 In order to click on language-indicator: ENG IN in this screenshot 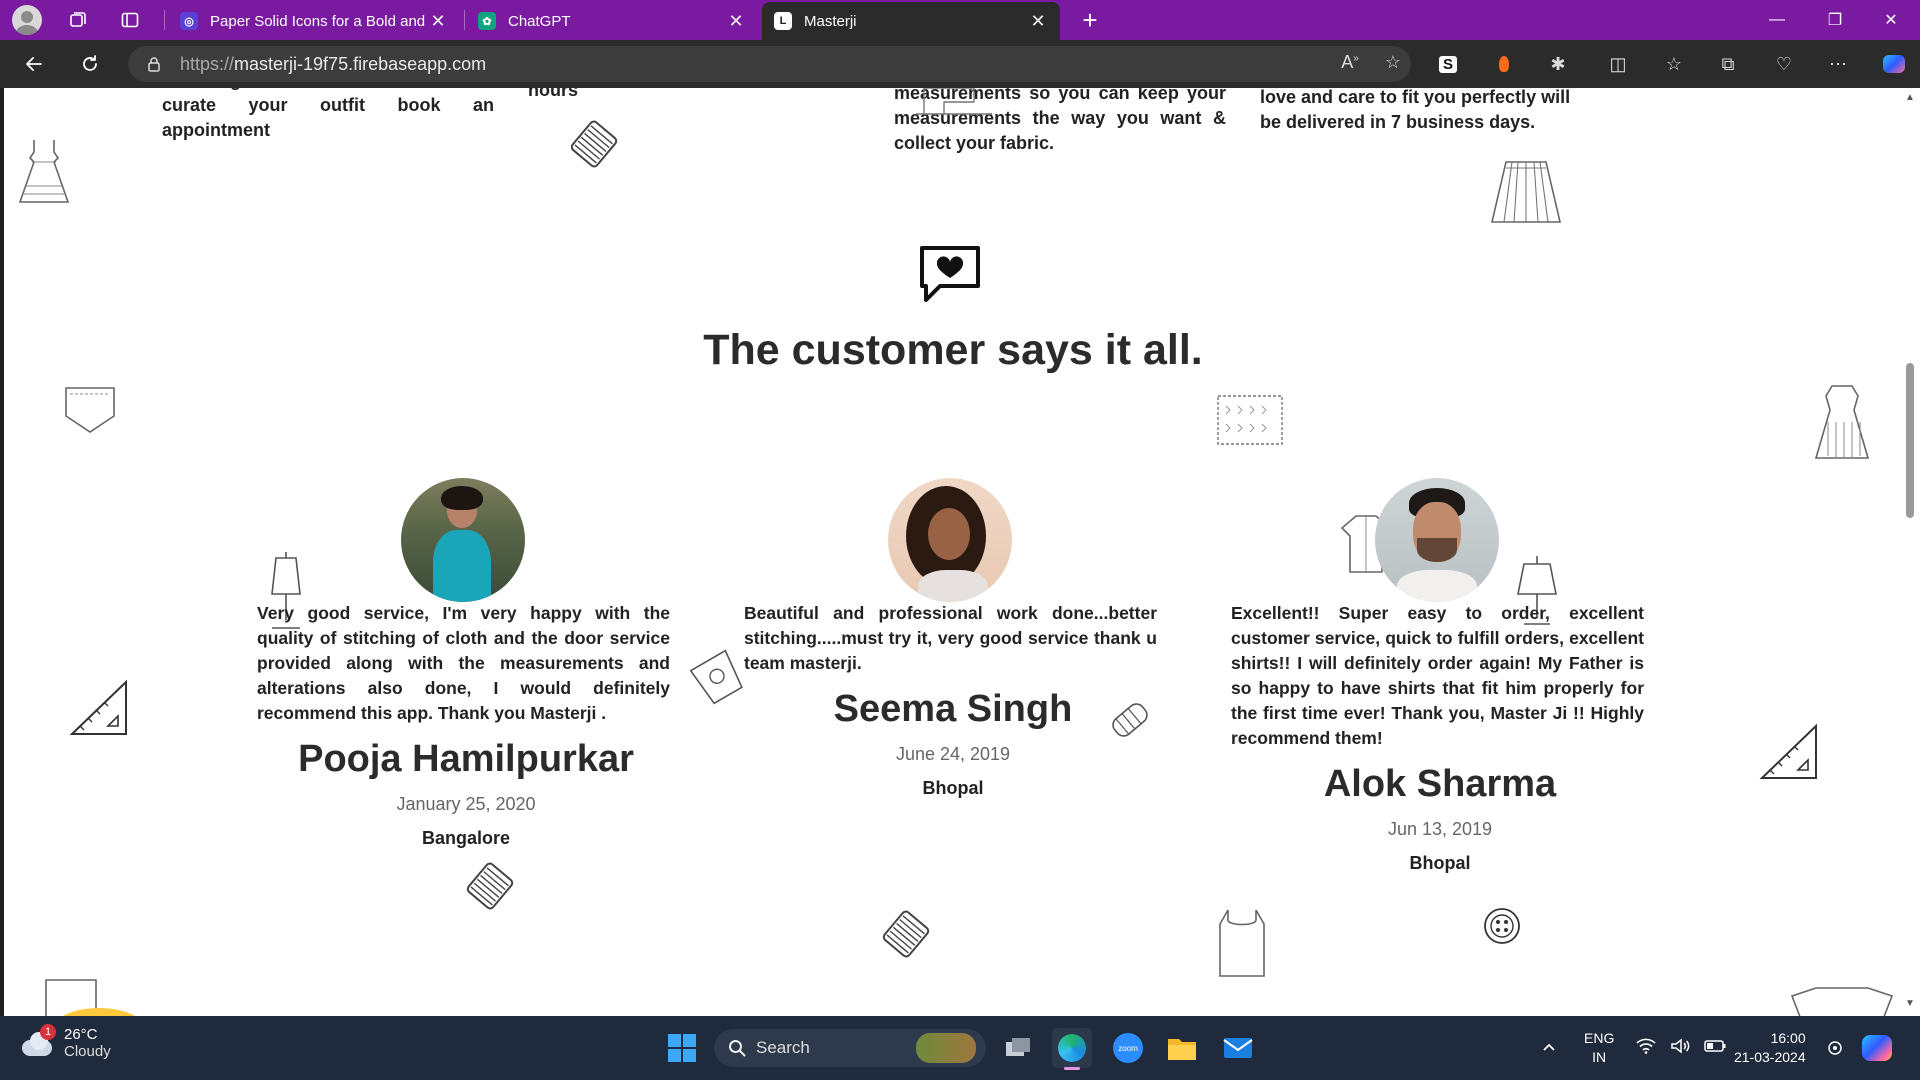, I will do `click(1599, 1048)`.